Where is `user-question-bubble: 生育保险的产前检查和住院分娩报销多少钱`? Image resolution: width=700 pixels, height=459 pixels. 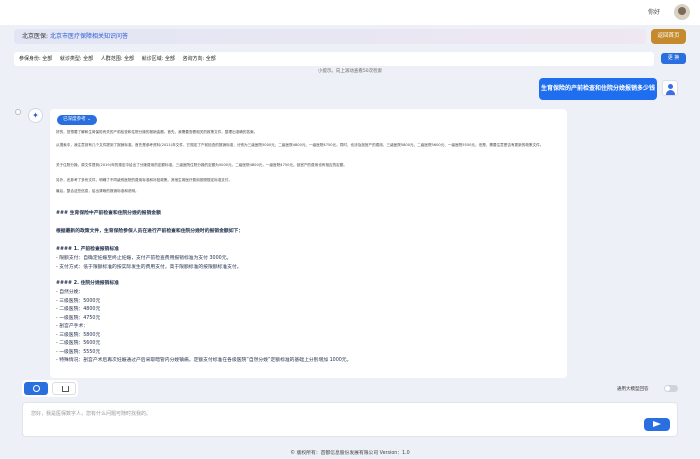 user-question-bubble: 生育保险的产前检查和住院分娩报销多少钱 is located at coordinates (598, 89).